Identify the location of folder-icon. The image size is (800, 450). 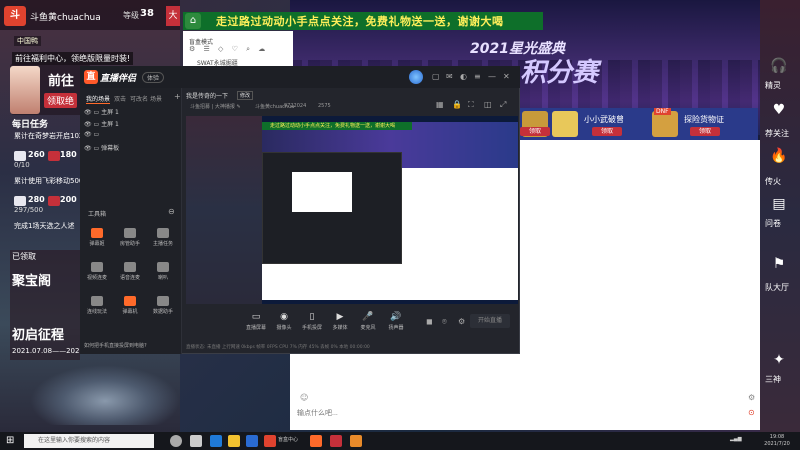
(234, 441).